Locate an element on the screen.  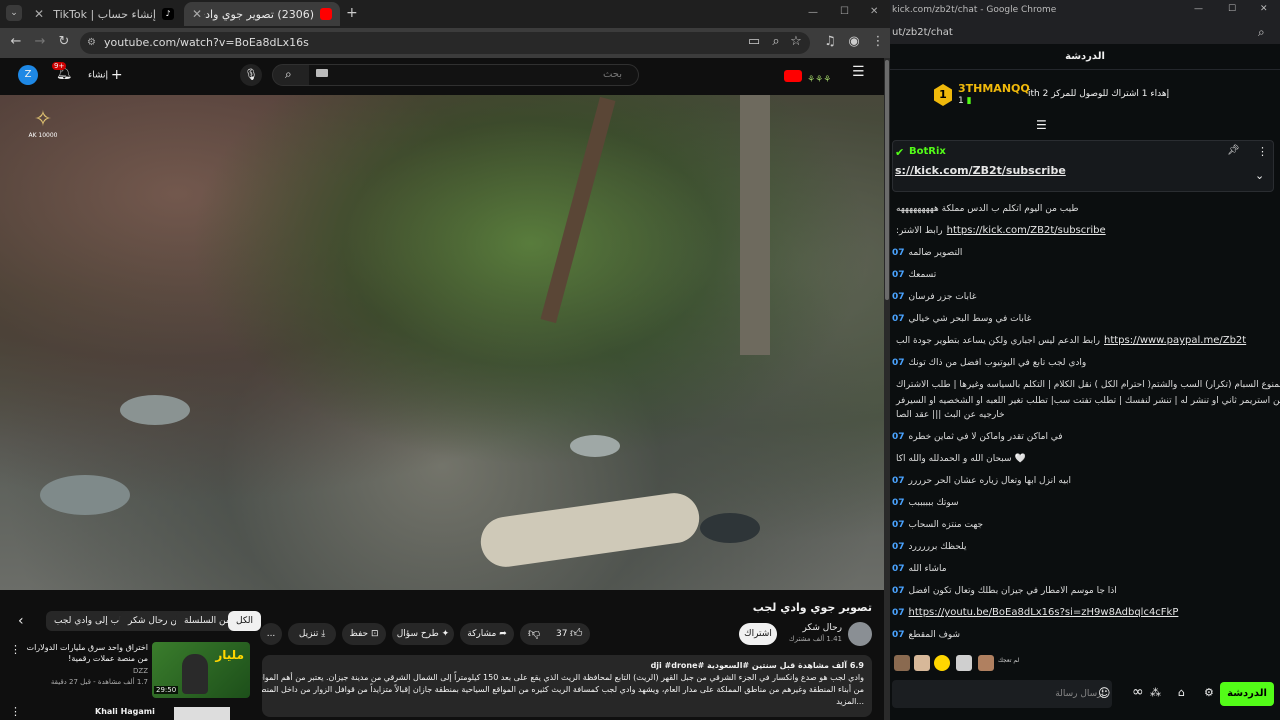
emoji-icon: ☺ is located at coordinates (1104, 693).